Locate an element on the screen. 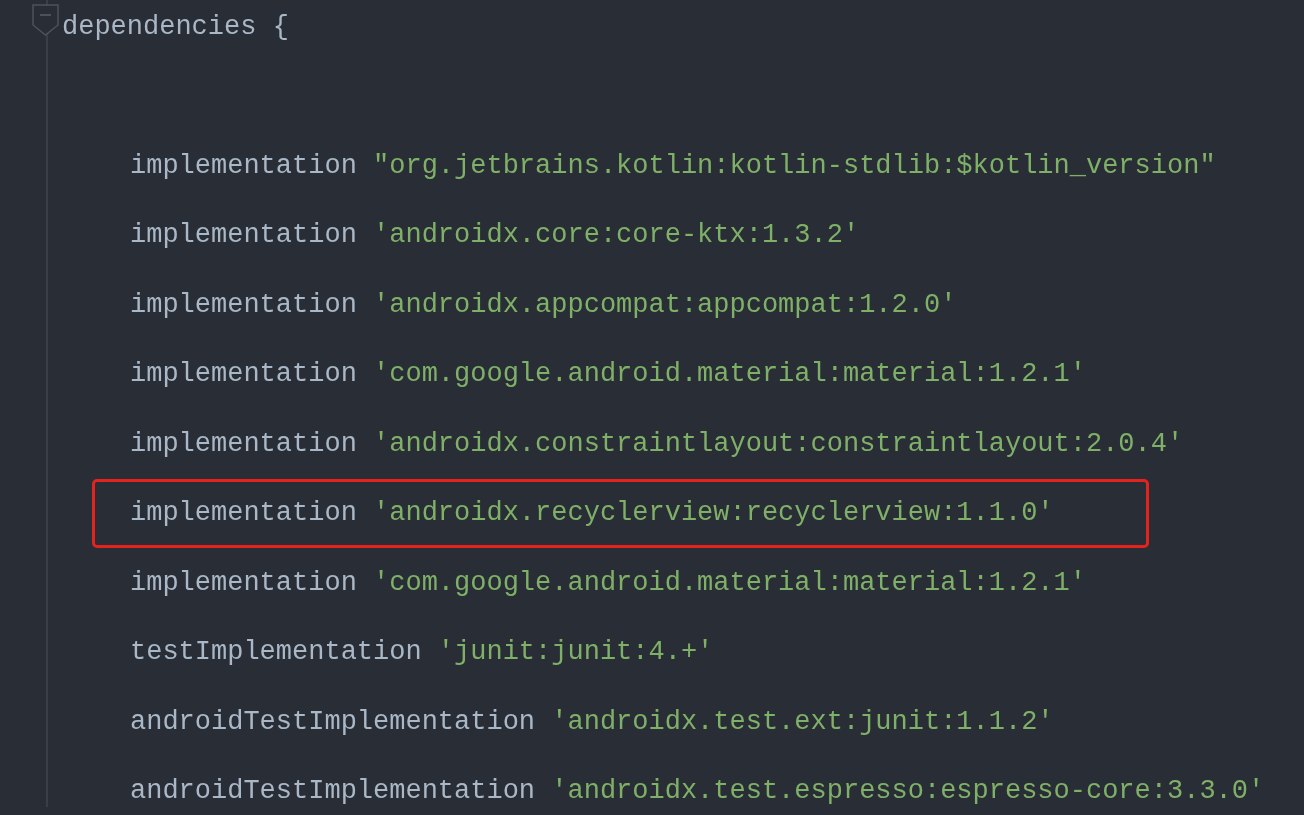 This screenshot has height=815, width=1304. code-line: dependencies { is located at coordinates (175, 27).